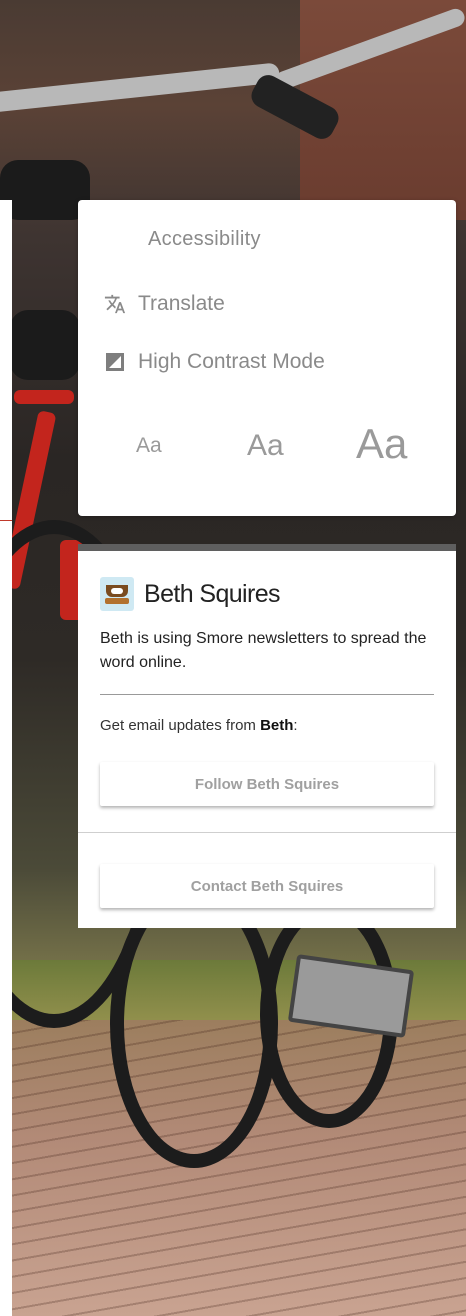 This screenshot has width=466, height=1316. I want to click on translate-option: Translate, so click(164, 304).